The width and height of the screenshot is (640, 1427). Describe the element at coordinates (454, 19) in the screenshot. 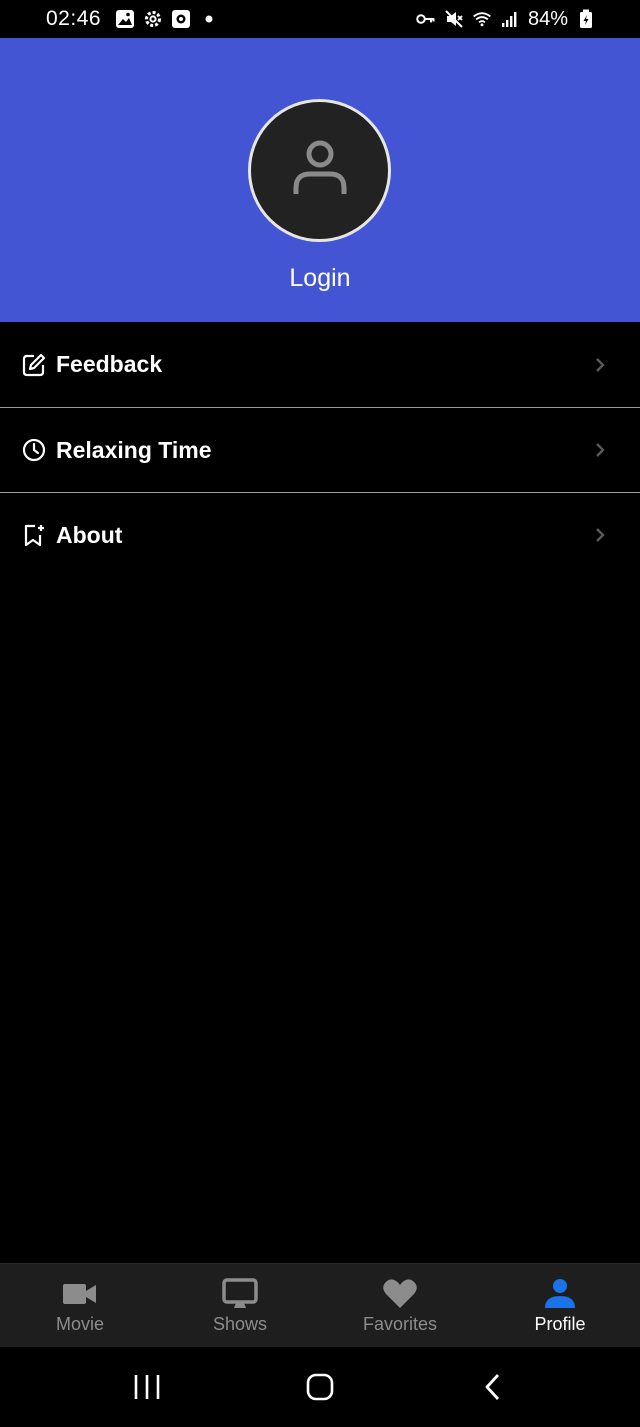

I see `mute-icon` at that location.